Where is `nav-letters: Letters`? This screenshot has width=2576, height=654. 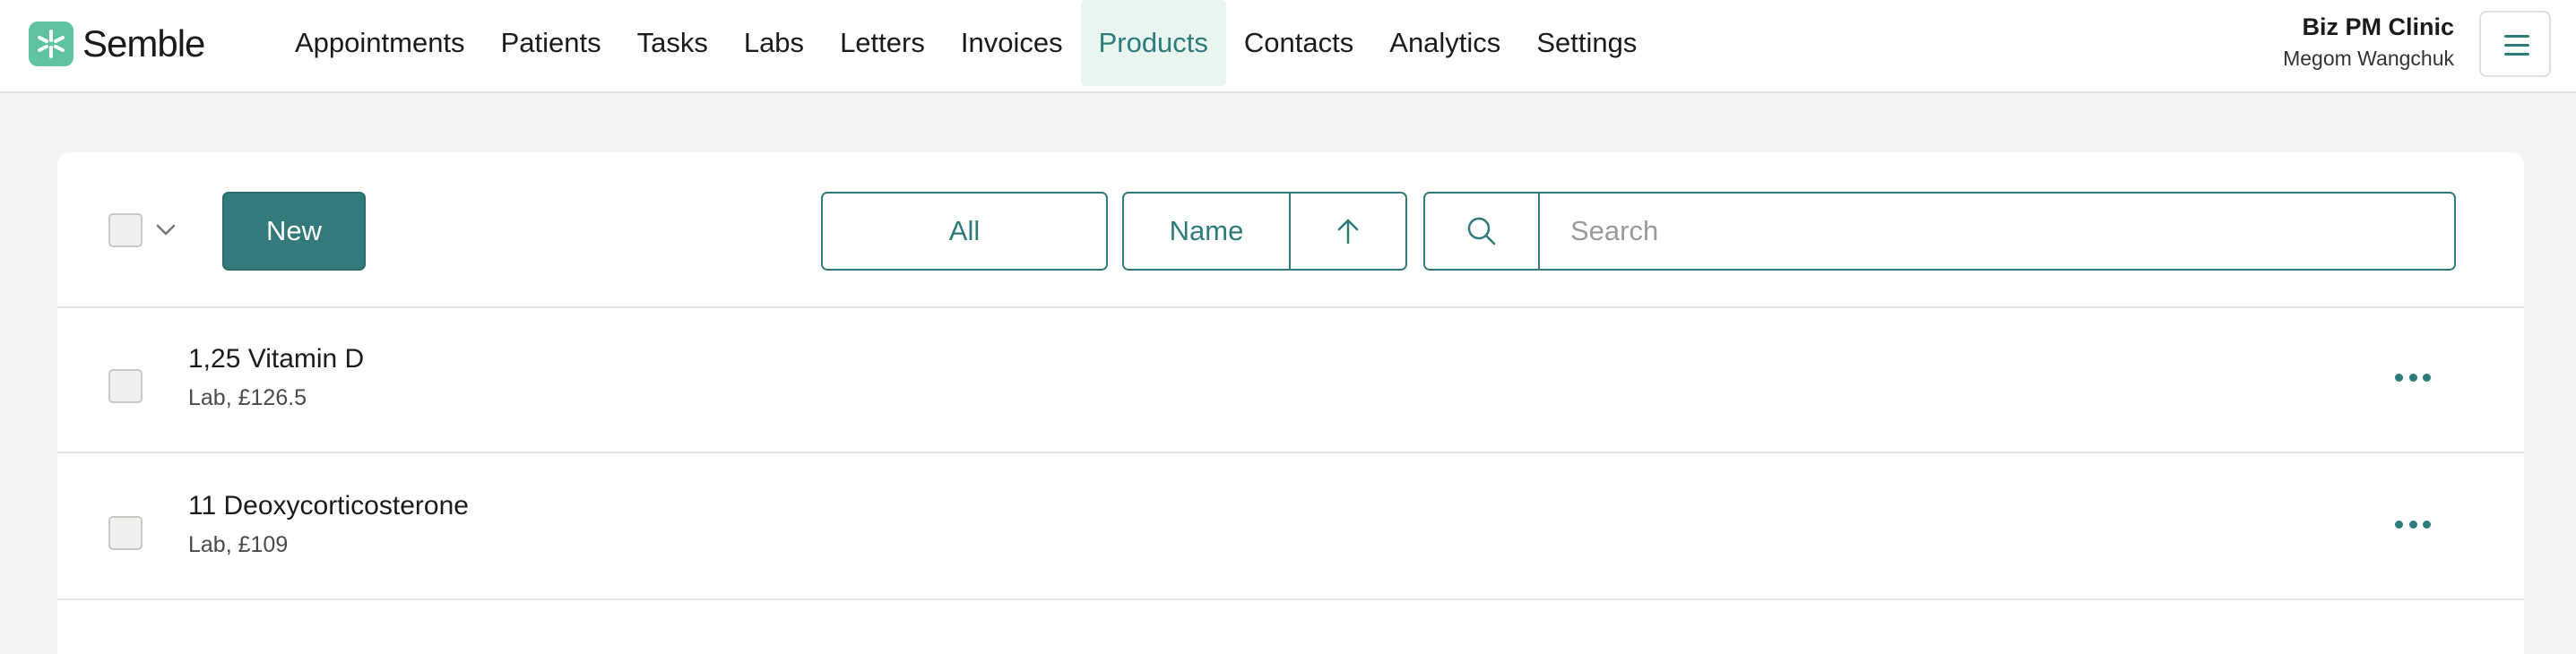
nav-letters: Letters is located at coordinates (882, 43).